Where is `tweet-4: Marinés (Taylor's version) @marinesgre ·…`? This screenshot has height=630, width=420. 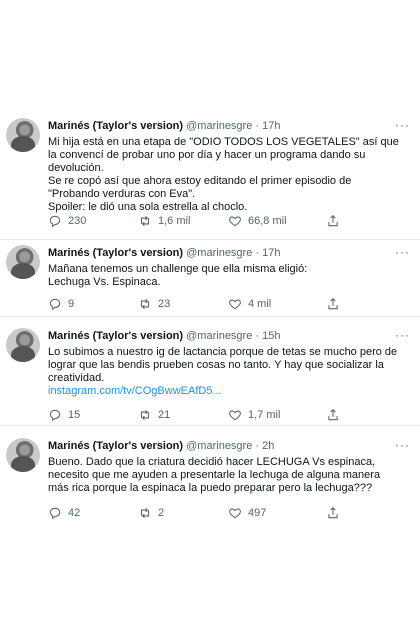 tweet-4: Marinés (Taylor's version) @marinesgre ·… is located at coordinates (210, 482).